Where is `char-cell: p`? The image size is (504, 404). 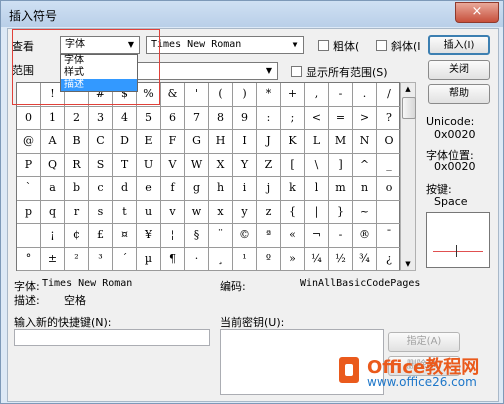
char-cell: p is located at coordinates (29, 212).